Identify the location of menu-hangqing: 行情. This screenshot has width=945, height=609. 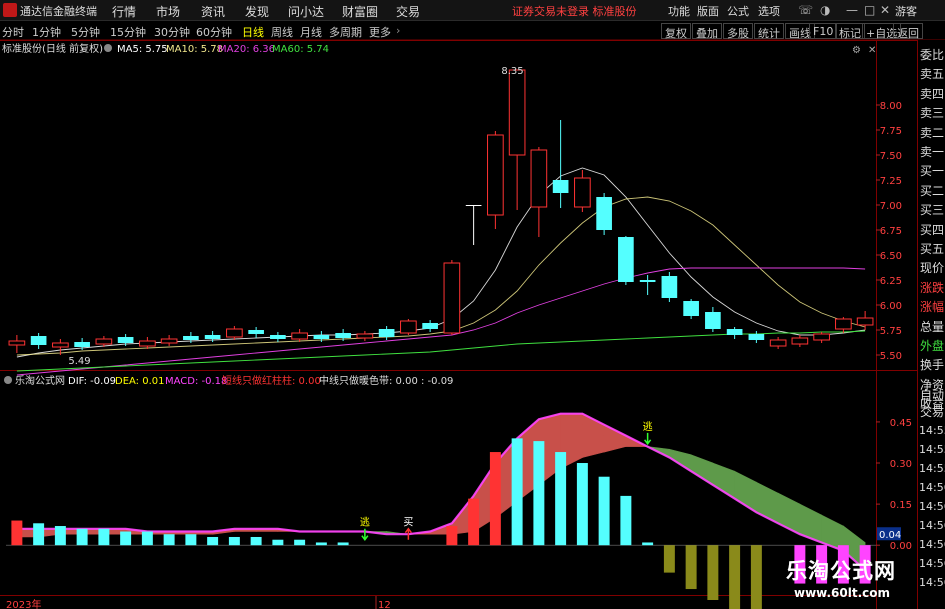
(124, 11).